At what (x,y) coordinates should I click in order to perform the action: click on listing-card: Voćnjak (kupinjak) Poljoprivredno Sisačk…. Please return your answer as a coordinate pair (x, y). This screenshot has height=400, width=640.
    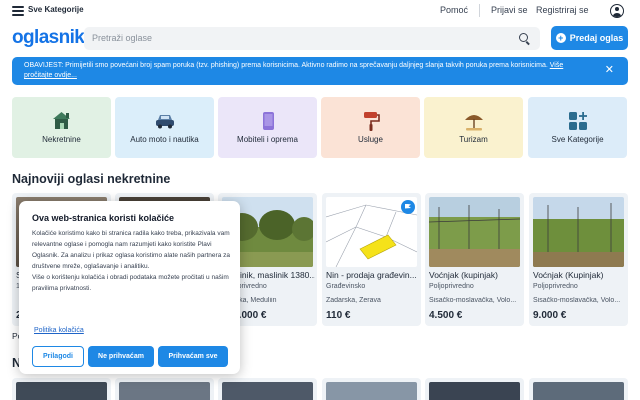
    Looking at the image, I should click on (474, 259).